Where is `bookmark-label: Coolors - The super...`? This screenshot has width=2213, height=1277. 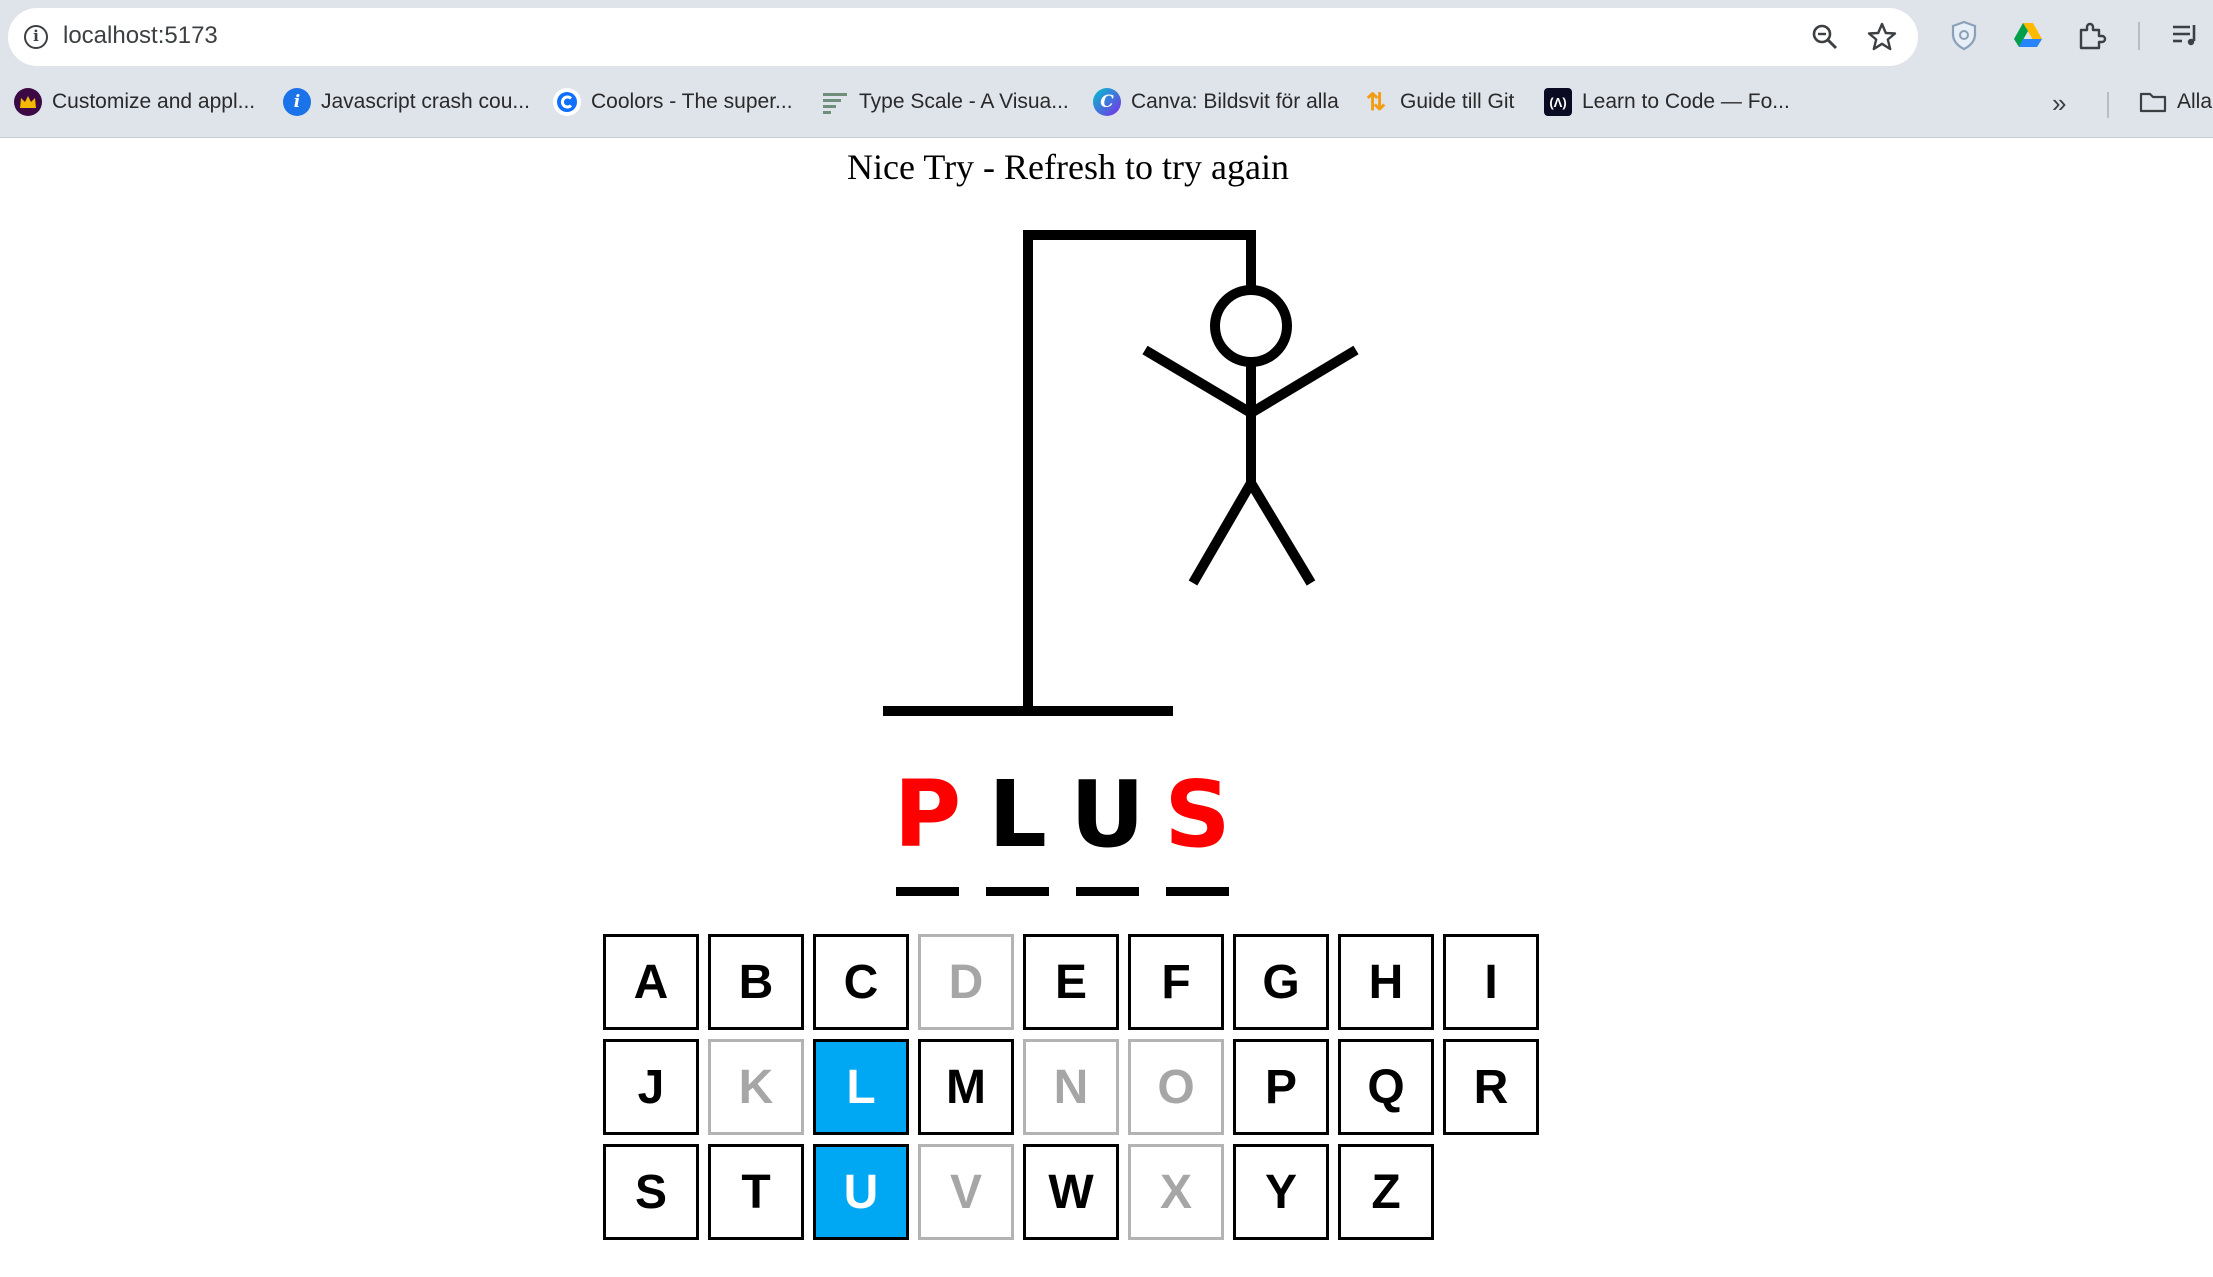 bookmark-label: Coolors - The super... is located at coordinates (692, 101).